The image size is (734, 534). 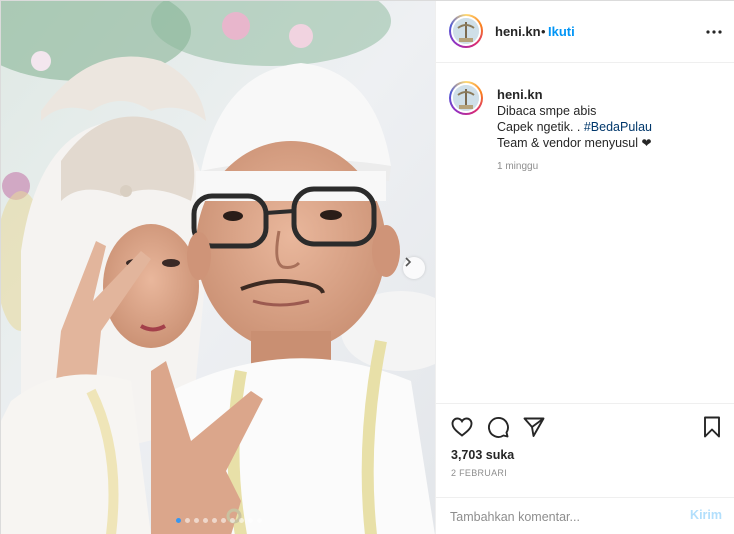 I want to click on comment-form: Kirim, so click(x=585, y=515).